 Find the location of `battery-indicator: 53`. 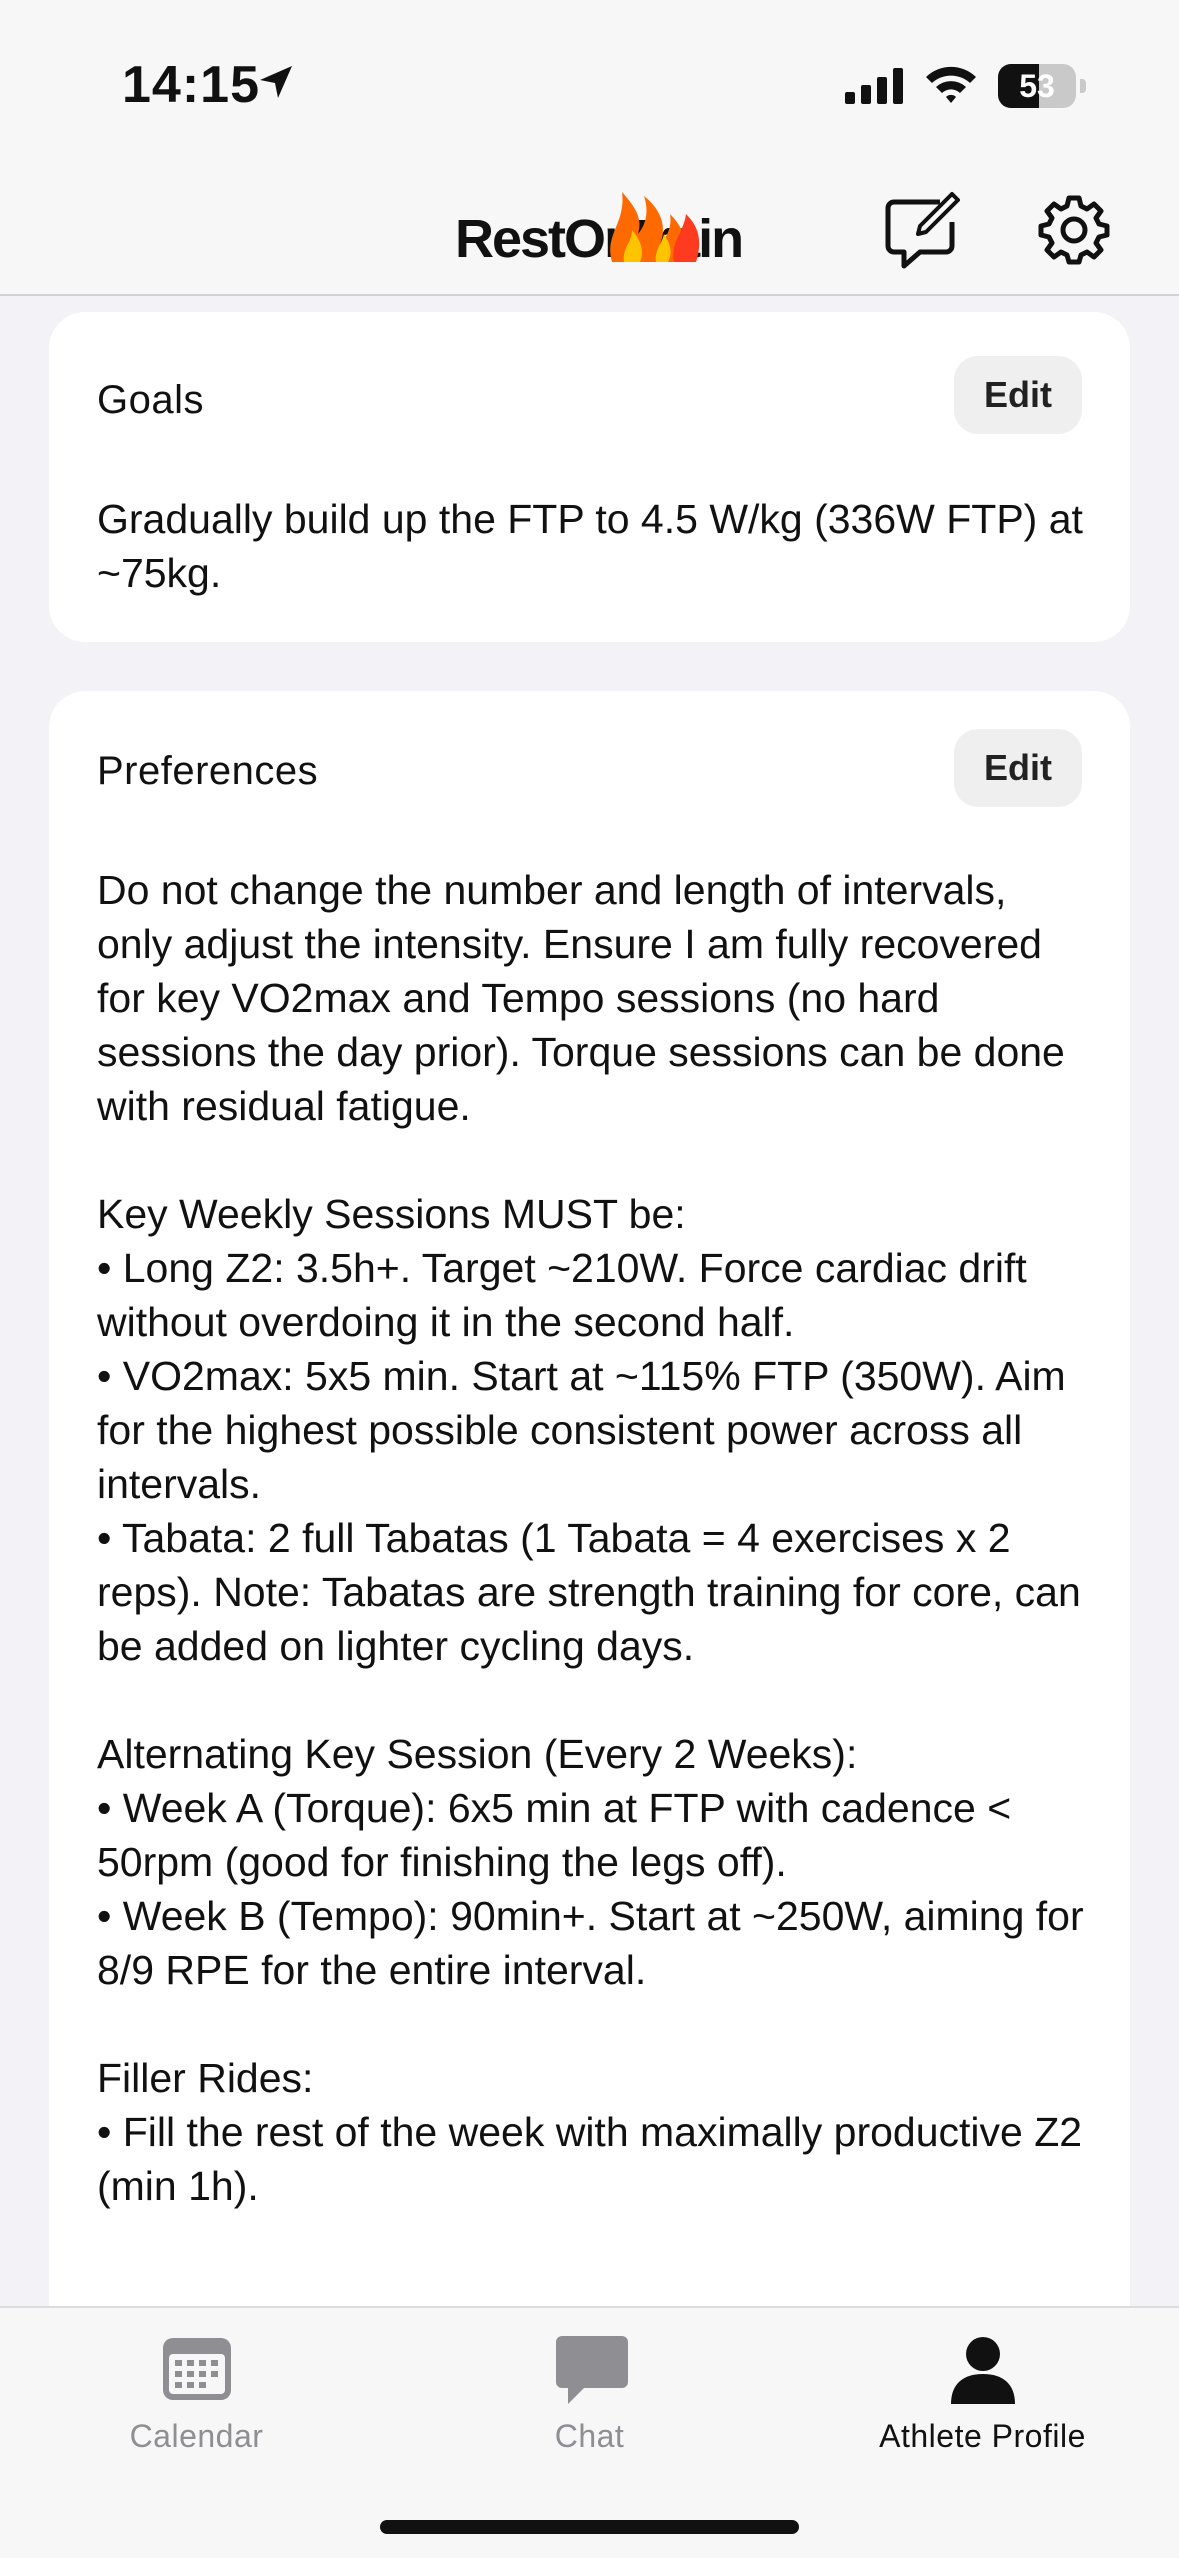

battery-indicator: 53 is located at coordinates (1037, 86).